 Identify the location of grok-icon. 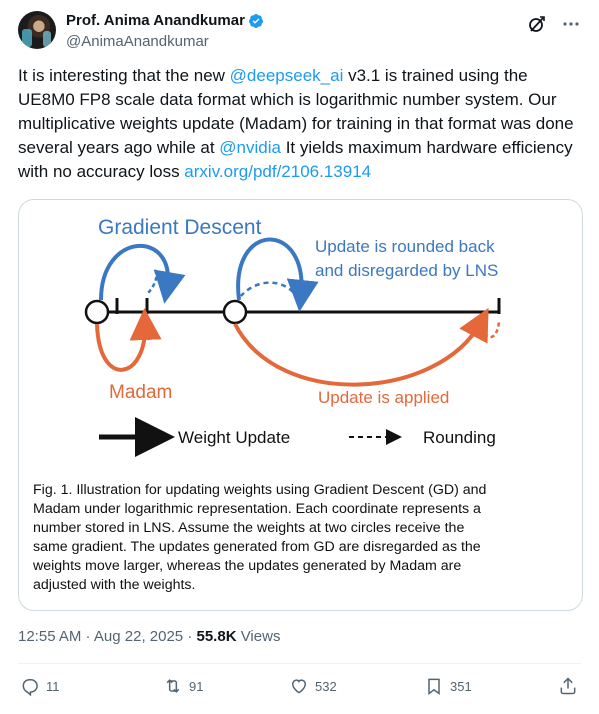
(537, 24).